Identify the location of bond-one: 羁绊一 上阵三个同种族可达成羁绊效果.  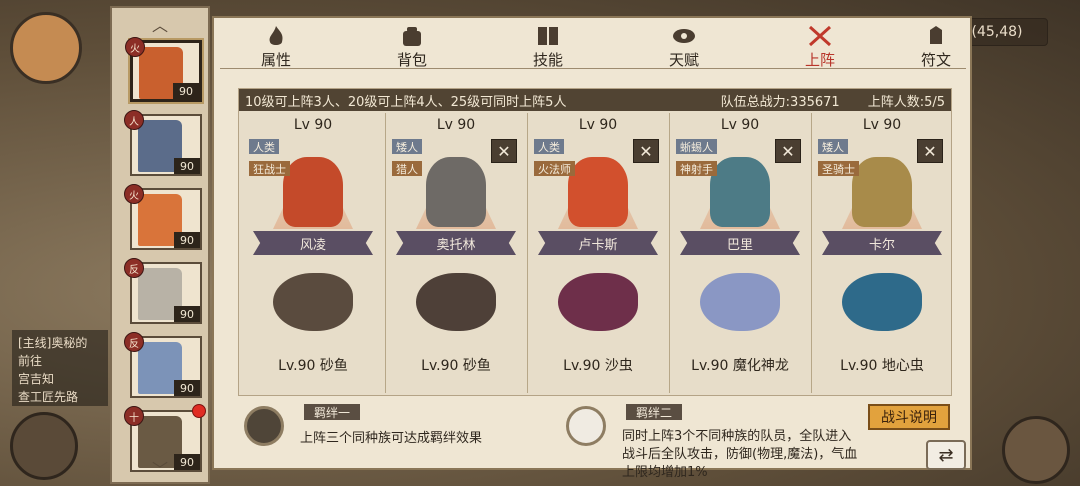
(394, 434).